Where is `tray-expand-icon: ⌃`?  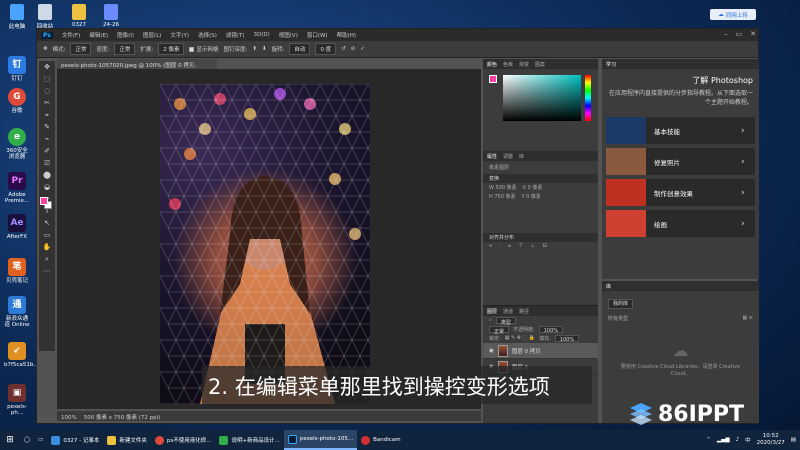
tray-expand-icon: ⌃ is located at coordinates (708, 440).